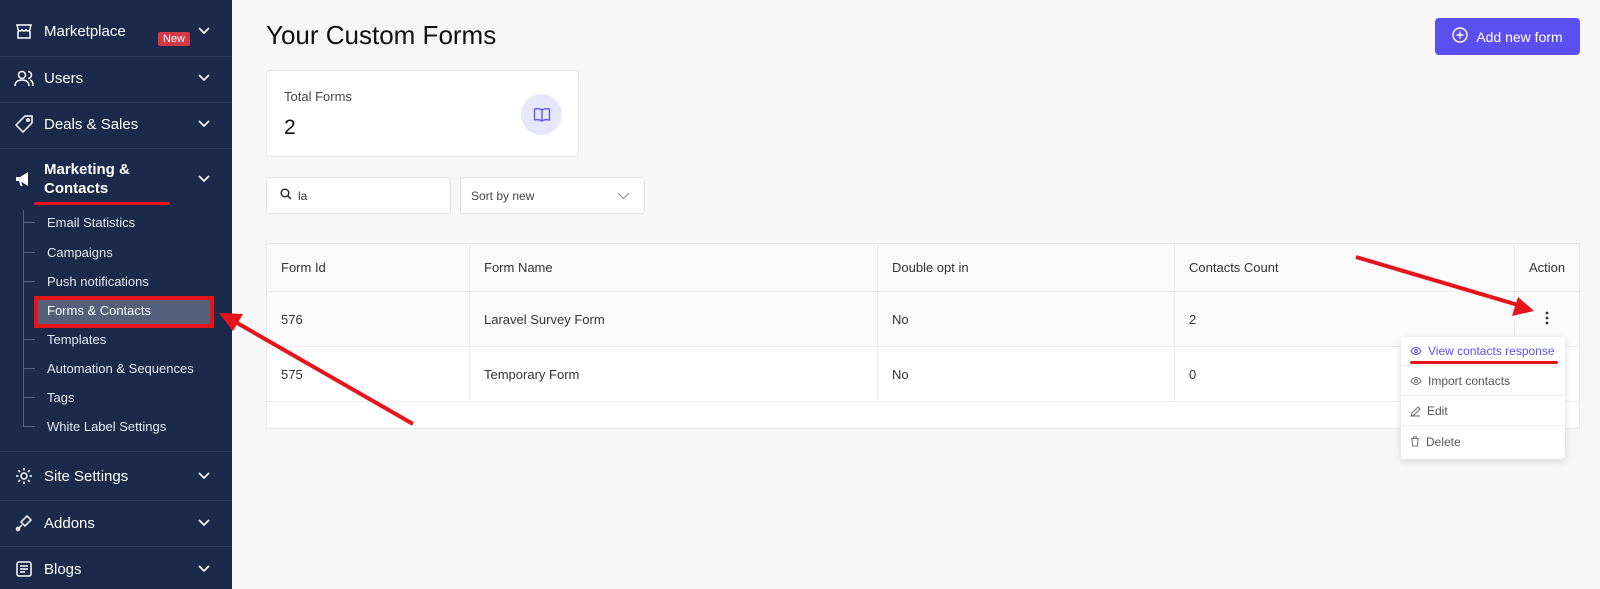 The image size is (1600, 589). What do you see at coordinates (80, 252) in the screenshot?
I see `sidebar-sub-item-campaigns: Campaigns` at bounding box center [80, 252].